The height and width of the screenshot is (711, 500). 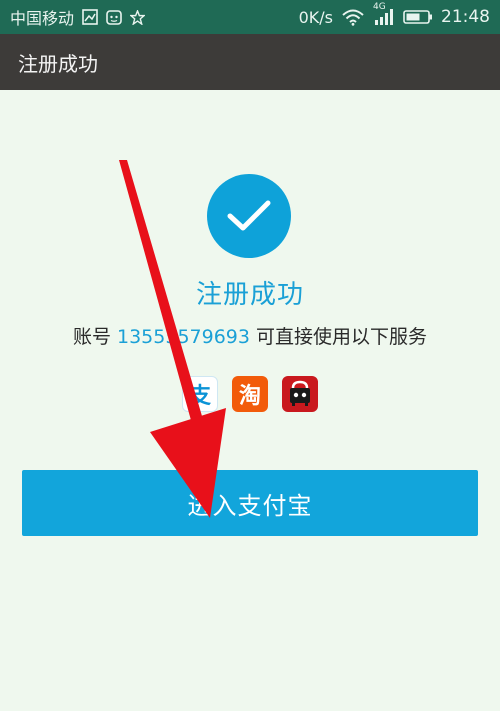 What do you see at coordinates (183, 337) in the screenshot?
I see `account-number: 13555579693` at bounding box center [183, 337].